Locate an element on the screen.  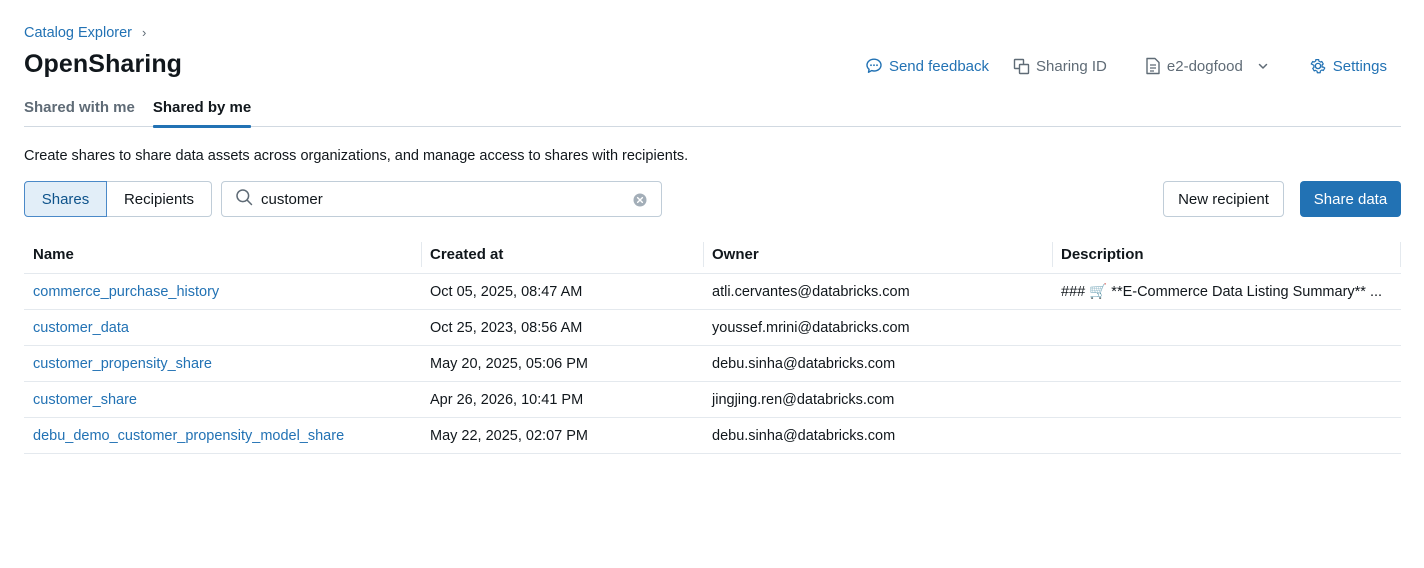
search-box is located at coordinates (441, 199).